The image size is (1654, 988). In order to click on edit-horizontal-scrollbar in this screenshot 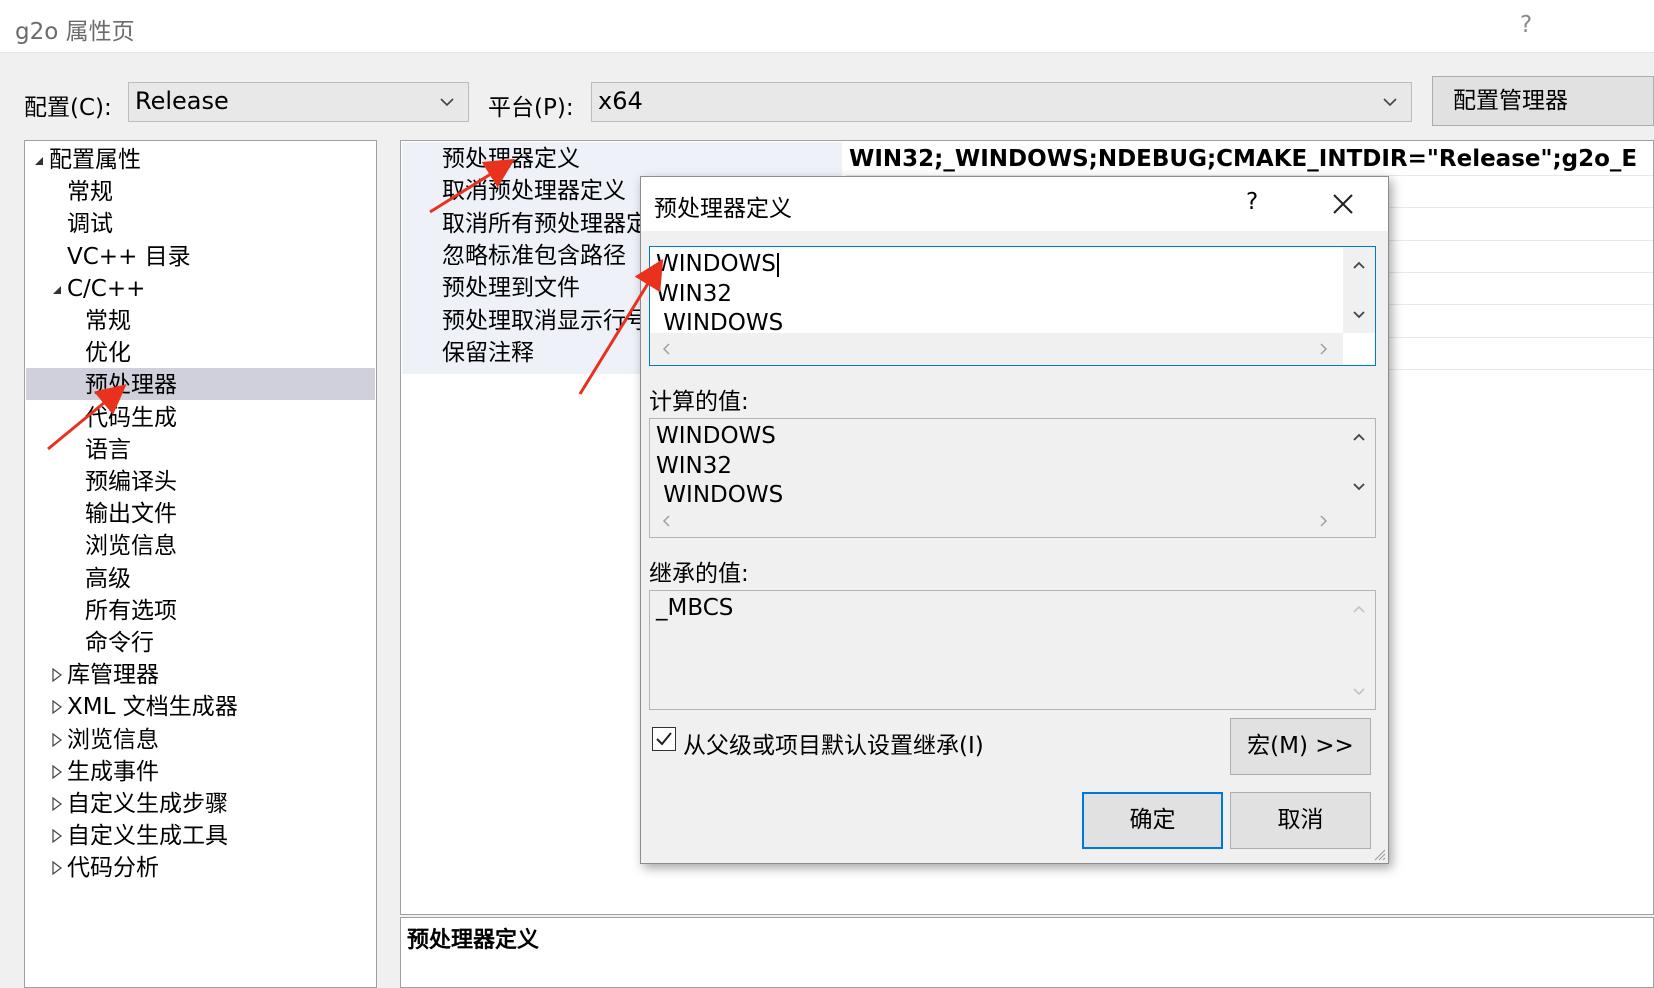, I will do `click(996, 349)`.